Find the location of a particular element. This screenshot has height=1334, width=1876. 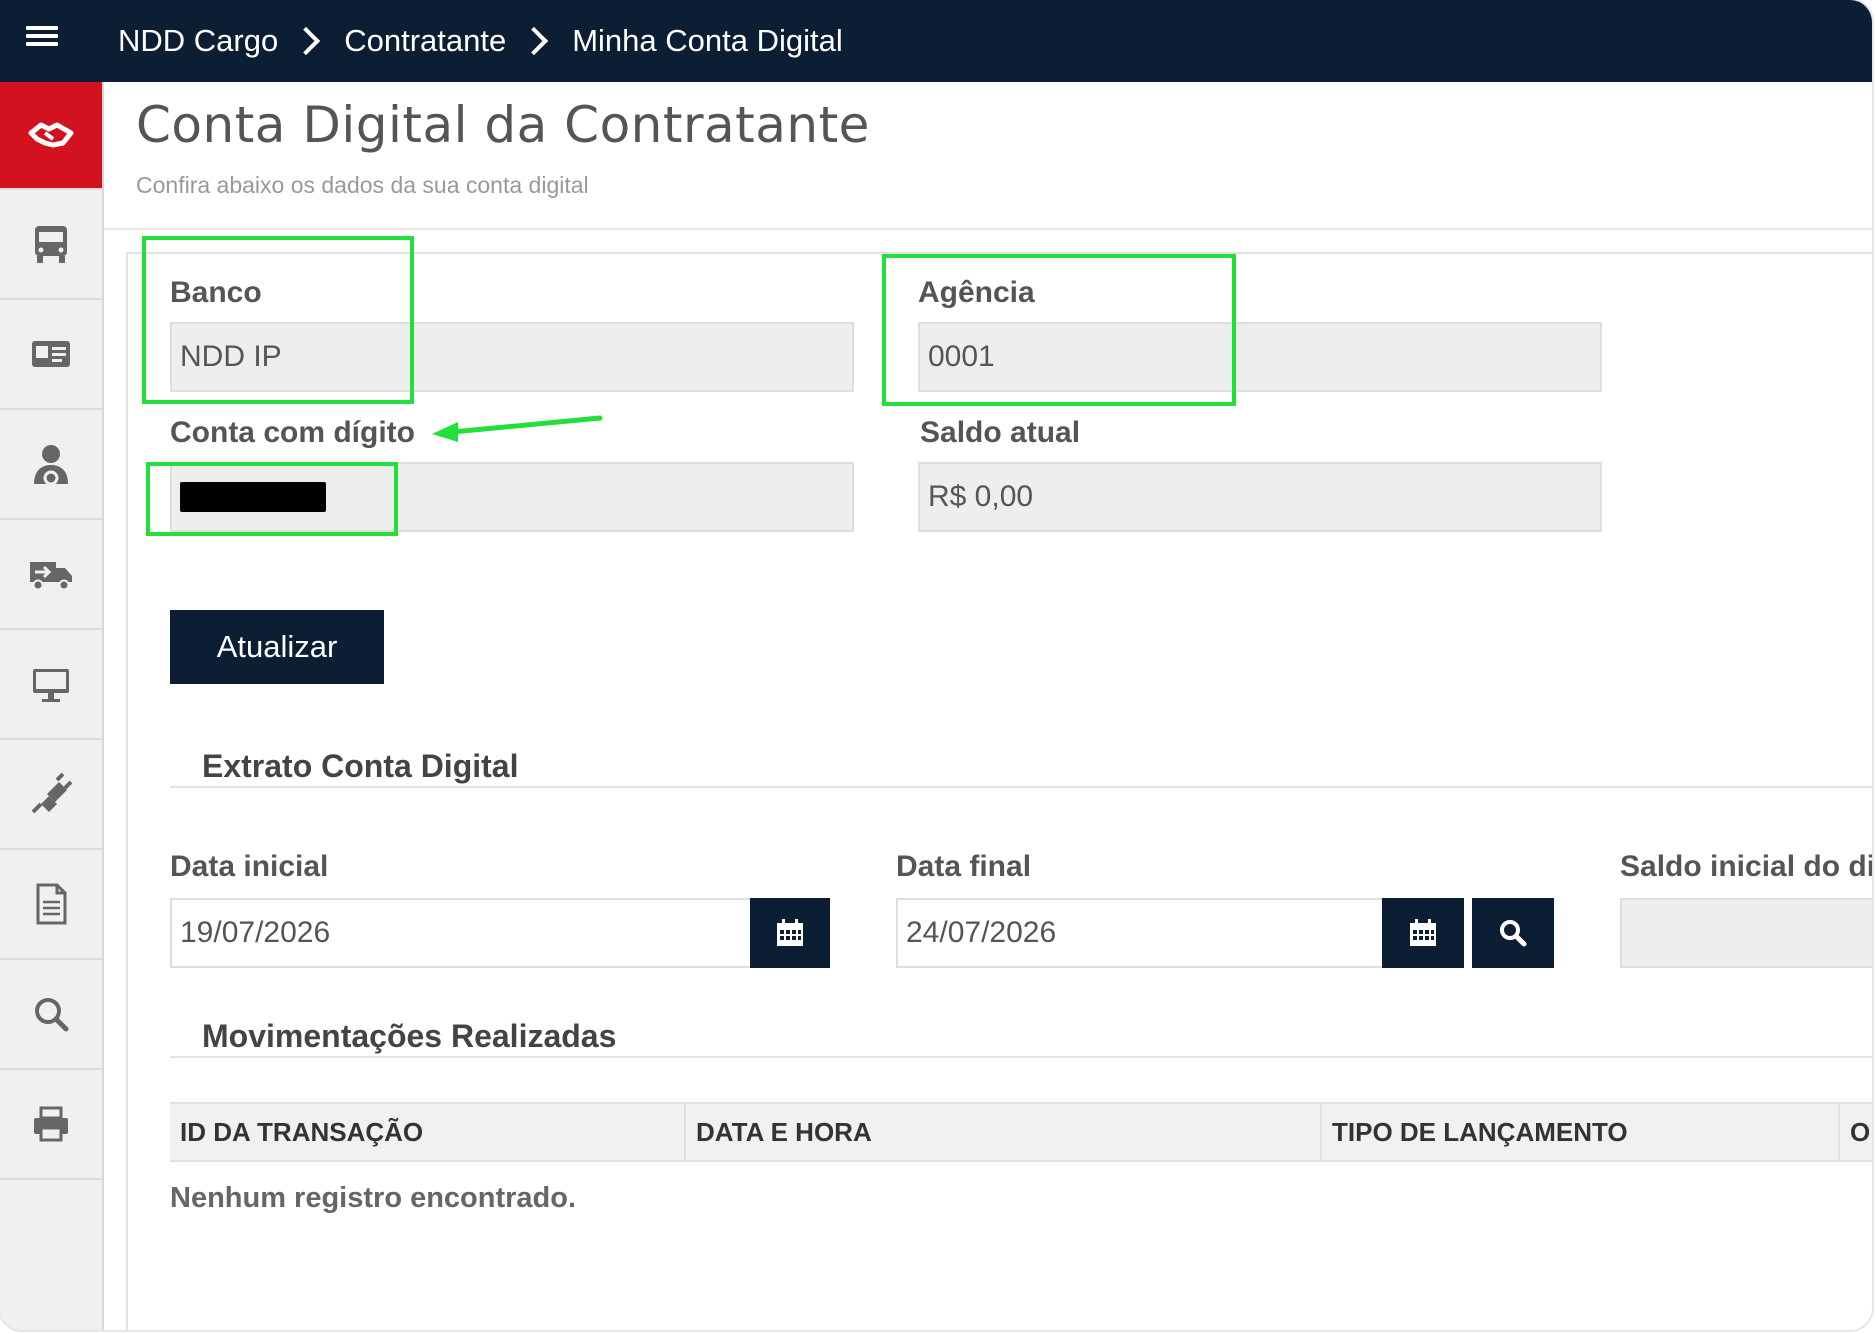

header-divider is located at coordinates (988, 229).